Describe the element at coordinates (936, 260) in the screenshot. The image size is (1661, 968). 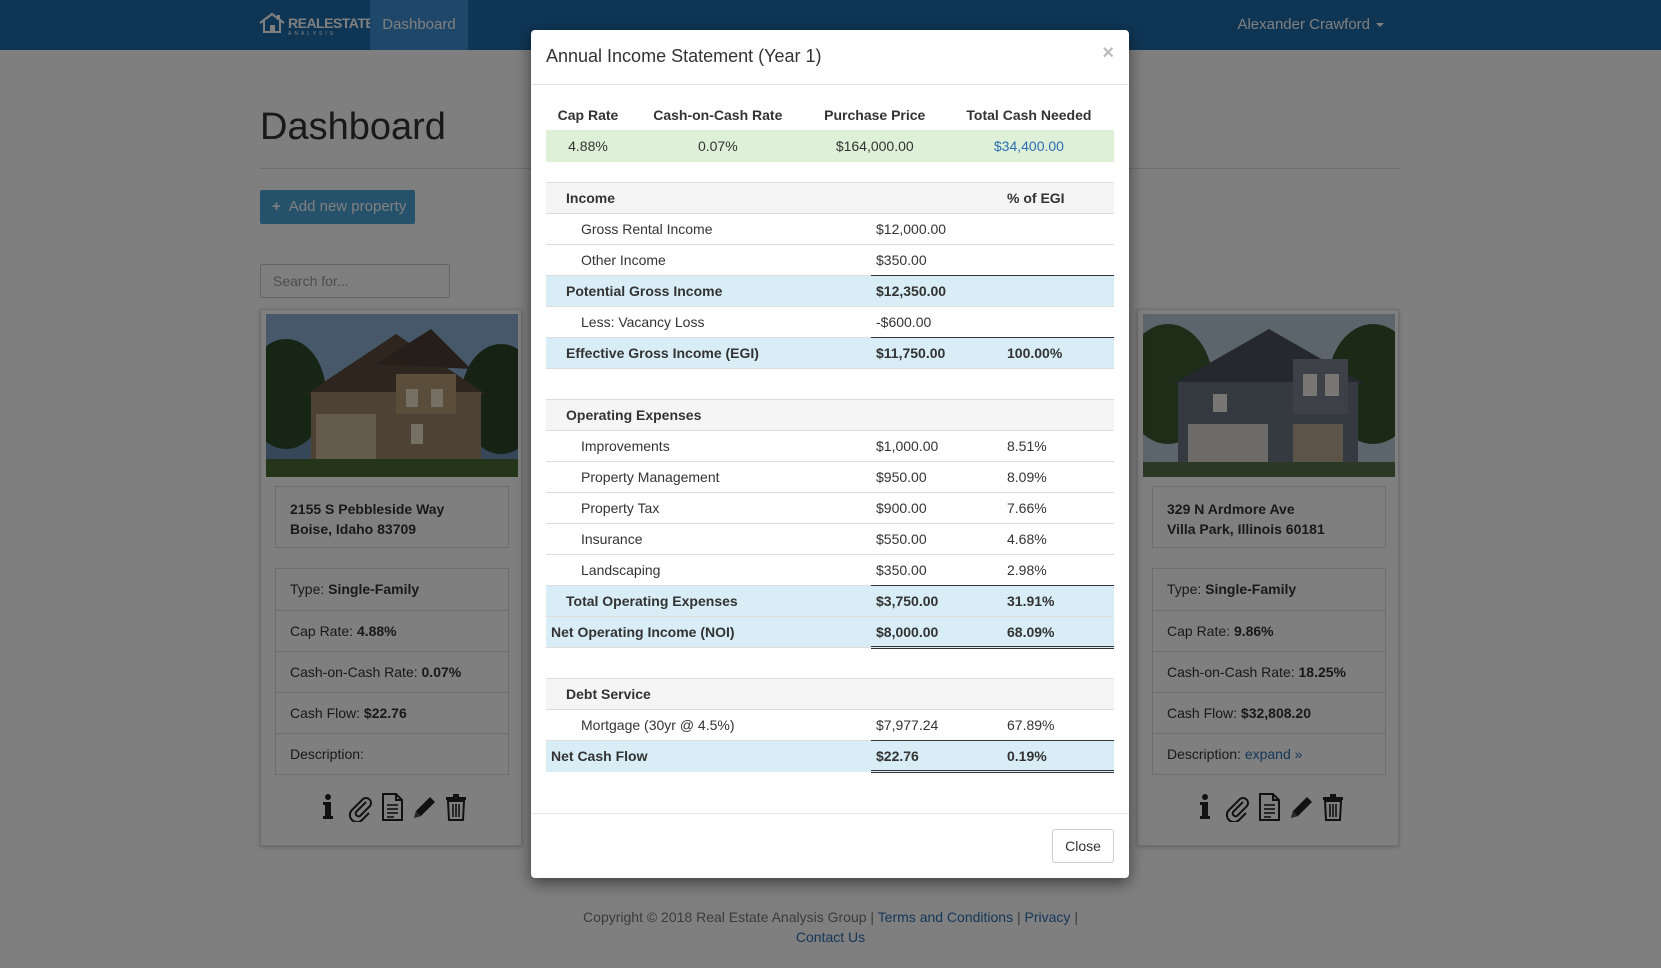
I see `other-income-amount: $350.00` at that location.